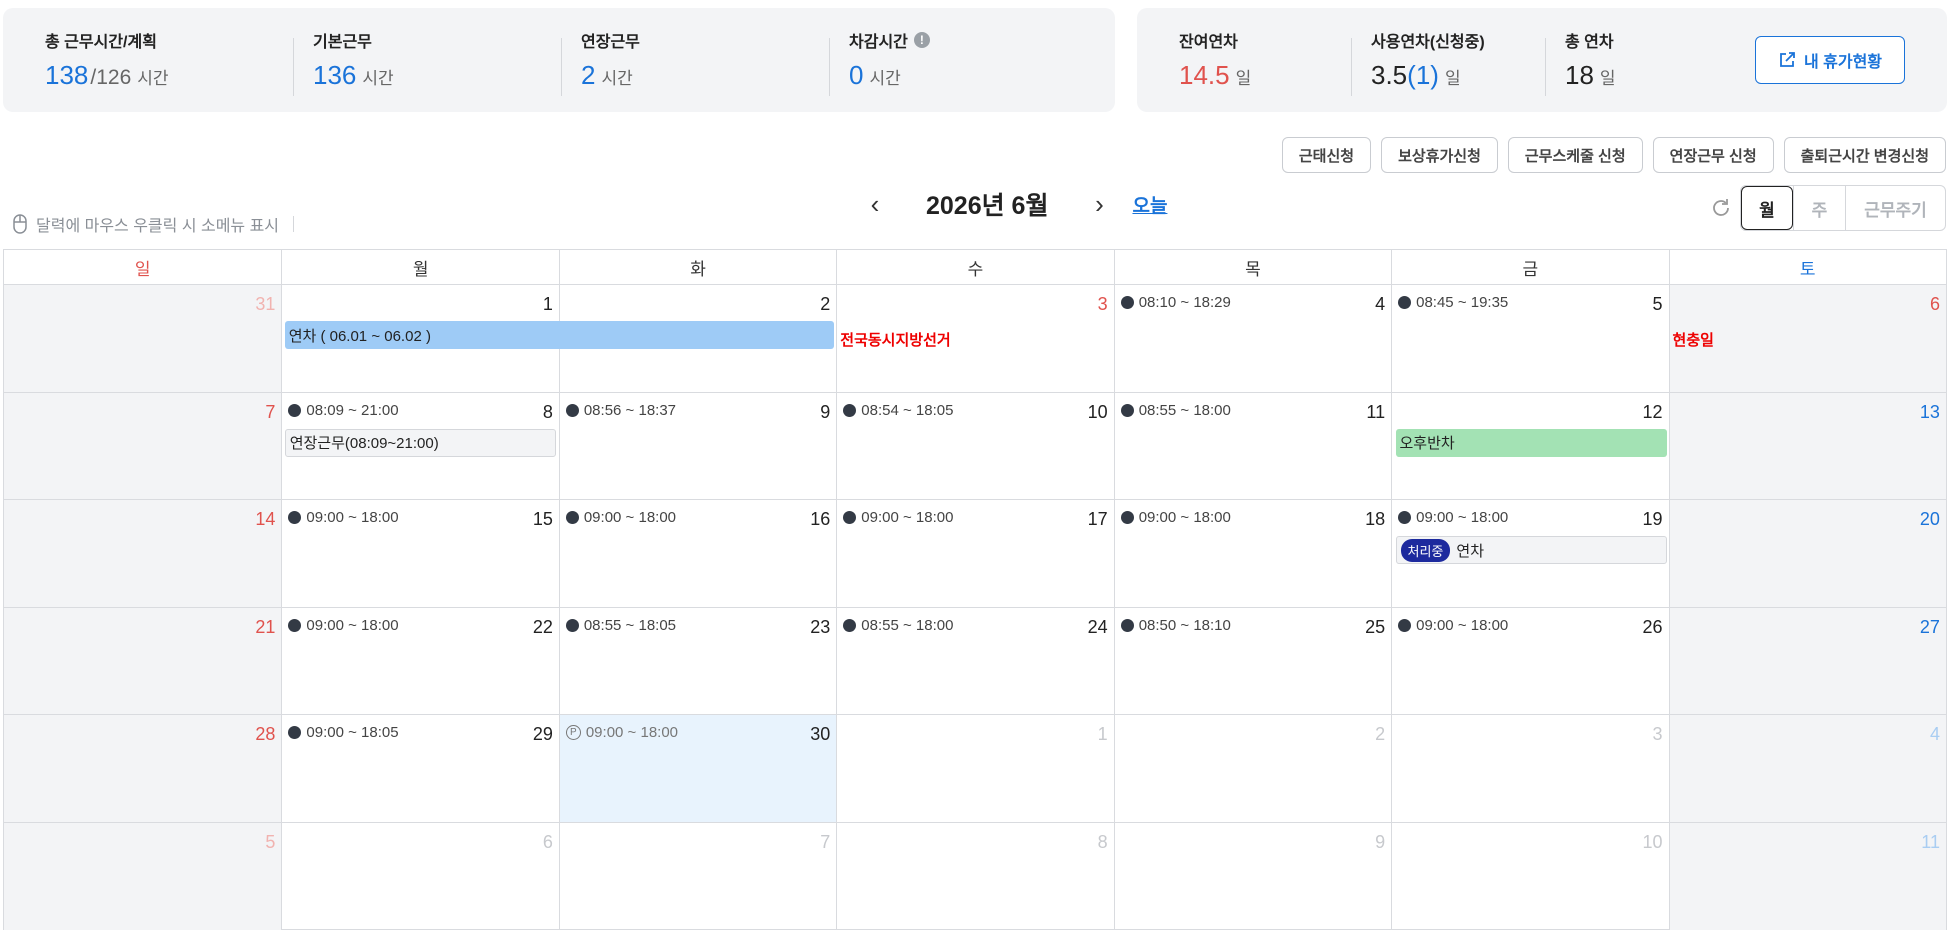 The image size is (1950, 933). I want to click on day-number: 21, so click(265, 626).